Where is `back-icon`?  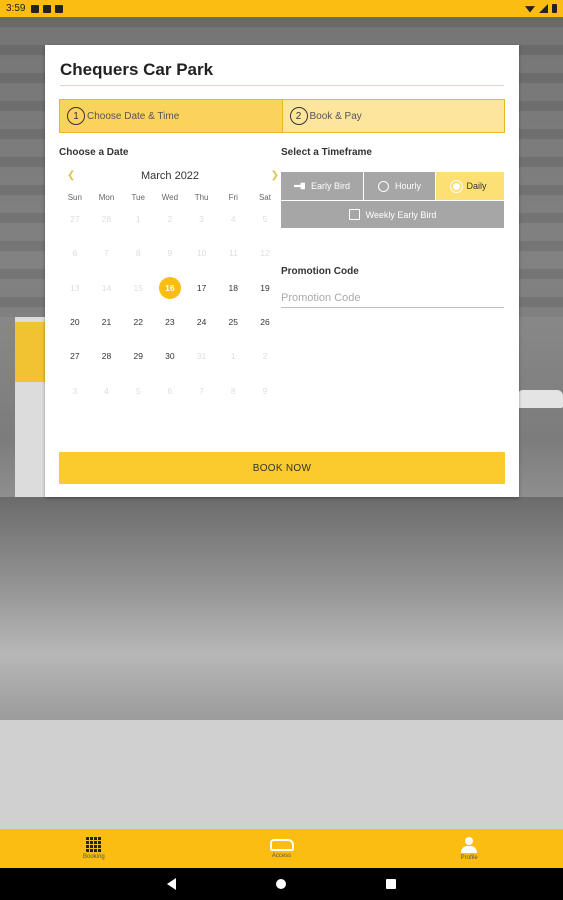 back-icon is located at coordinates (171, 884).